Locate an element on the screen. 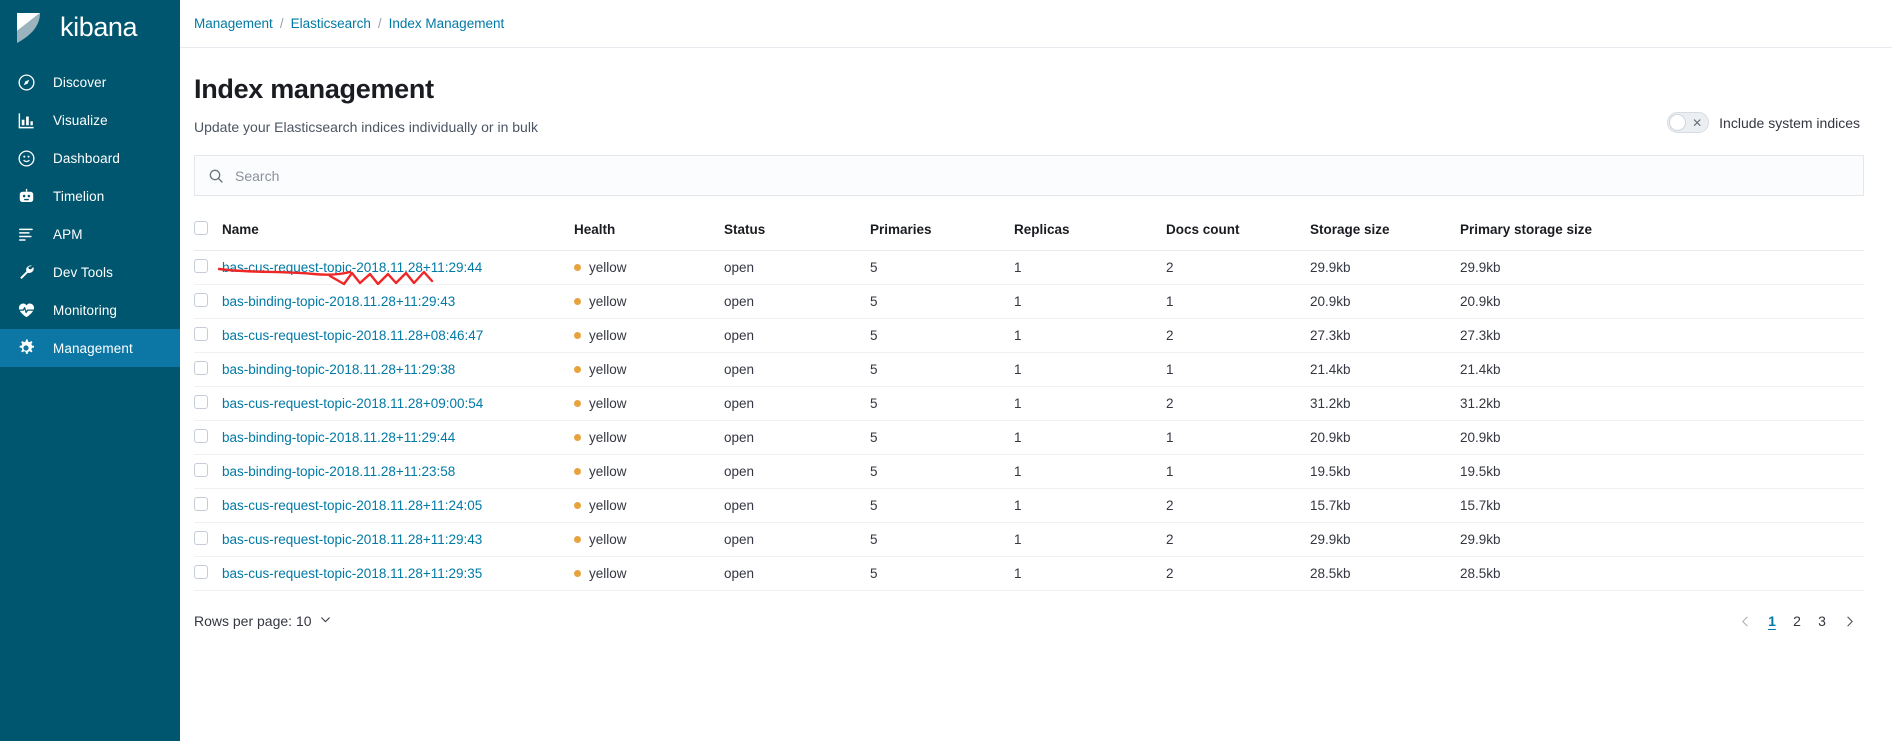 Image resolution: width=1892 pixels, height=741 pixels. replicas-value: 1 is located at coordinates (1018, 505).